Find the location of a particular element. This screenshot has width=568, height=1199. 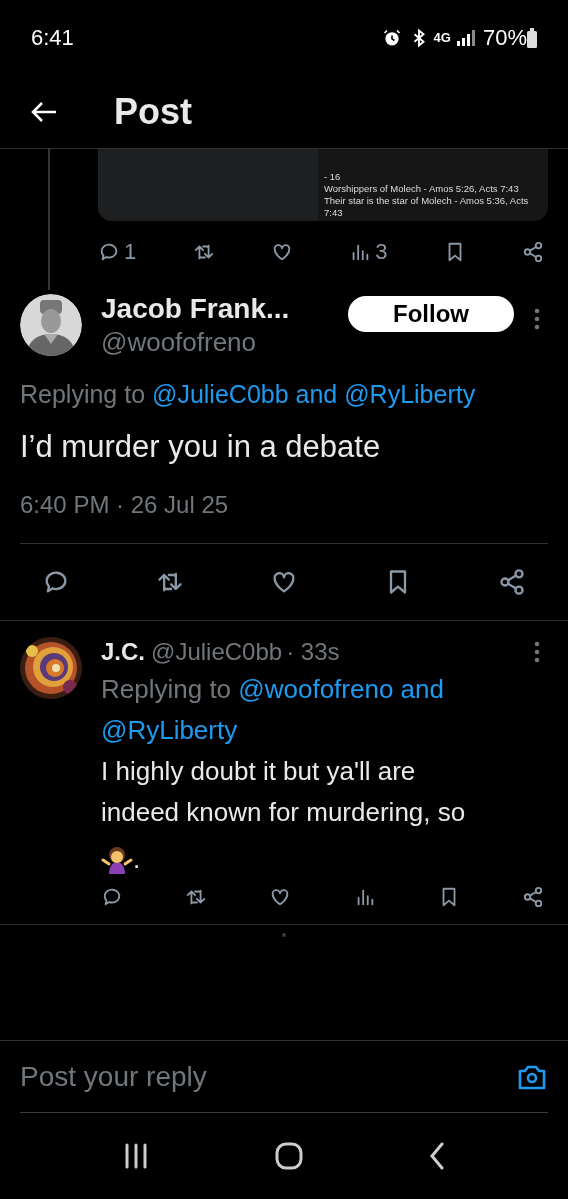

reply-button is located at coordinates (112, 897).